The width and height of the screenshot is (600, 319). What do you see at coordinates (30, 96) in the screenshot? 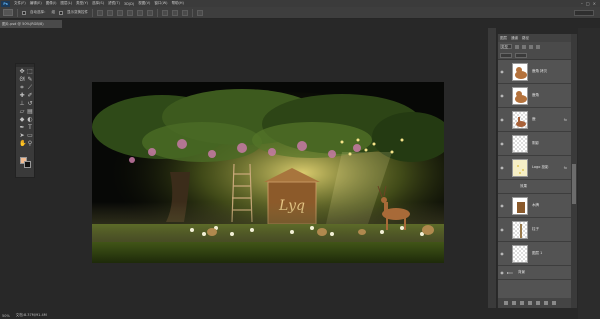
I see `brush-tool-icon: ✐` at bounding box center [30, 96].